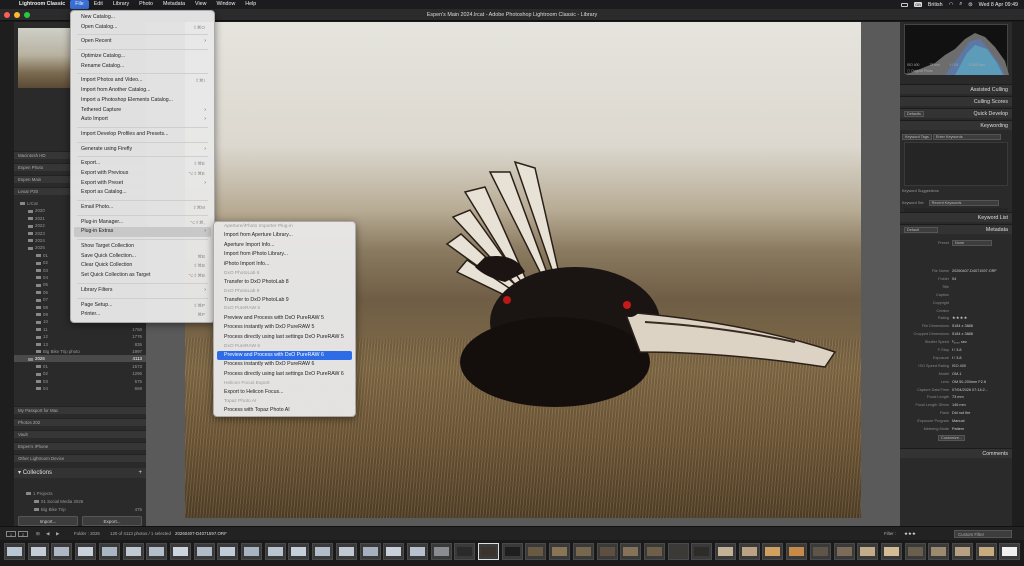  What do you see at coordinates (80, 458) in the screenshot?
I see `volume-row: Other Lightroom Device` at bounding box center [80, 458].